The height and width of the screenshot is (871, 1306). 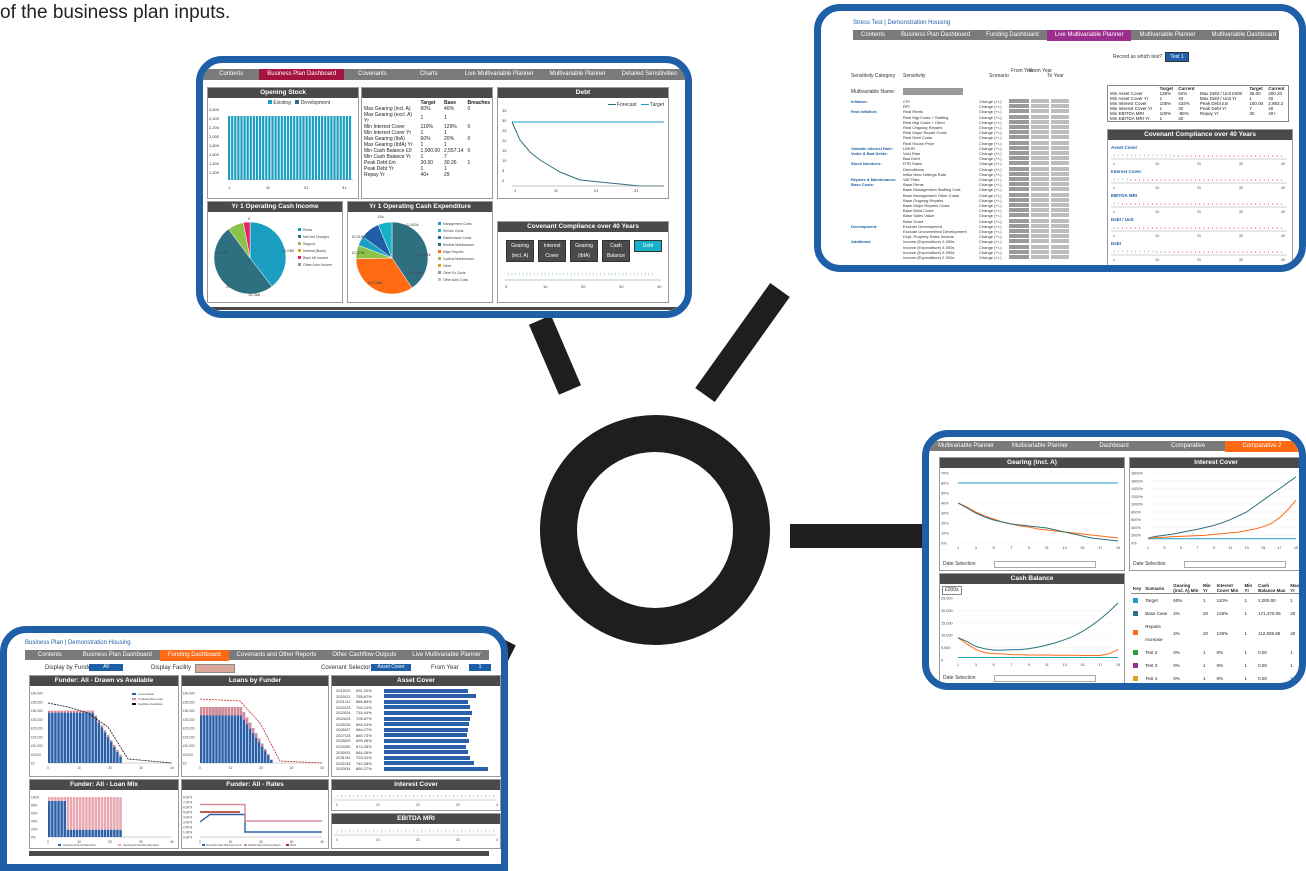 What do you see at coordinates (520, 251) in the screenshot?
I see `compliance-button-0: Gearing (incl. A)` at bounding box center [520, 251].